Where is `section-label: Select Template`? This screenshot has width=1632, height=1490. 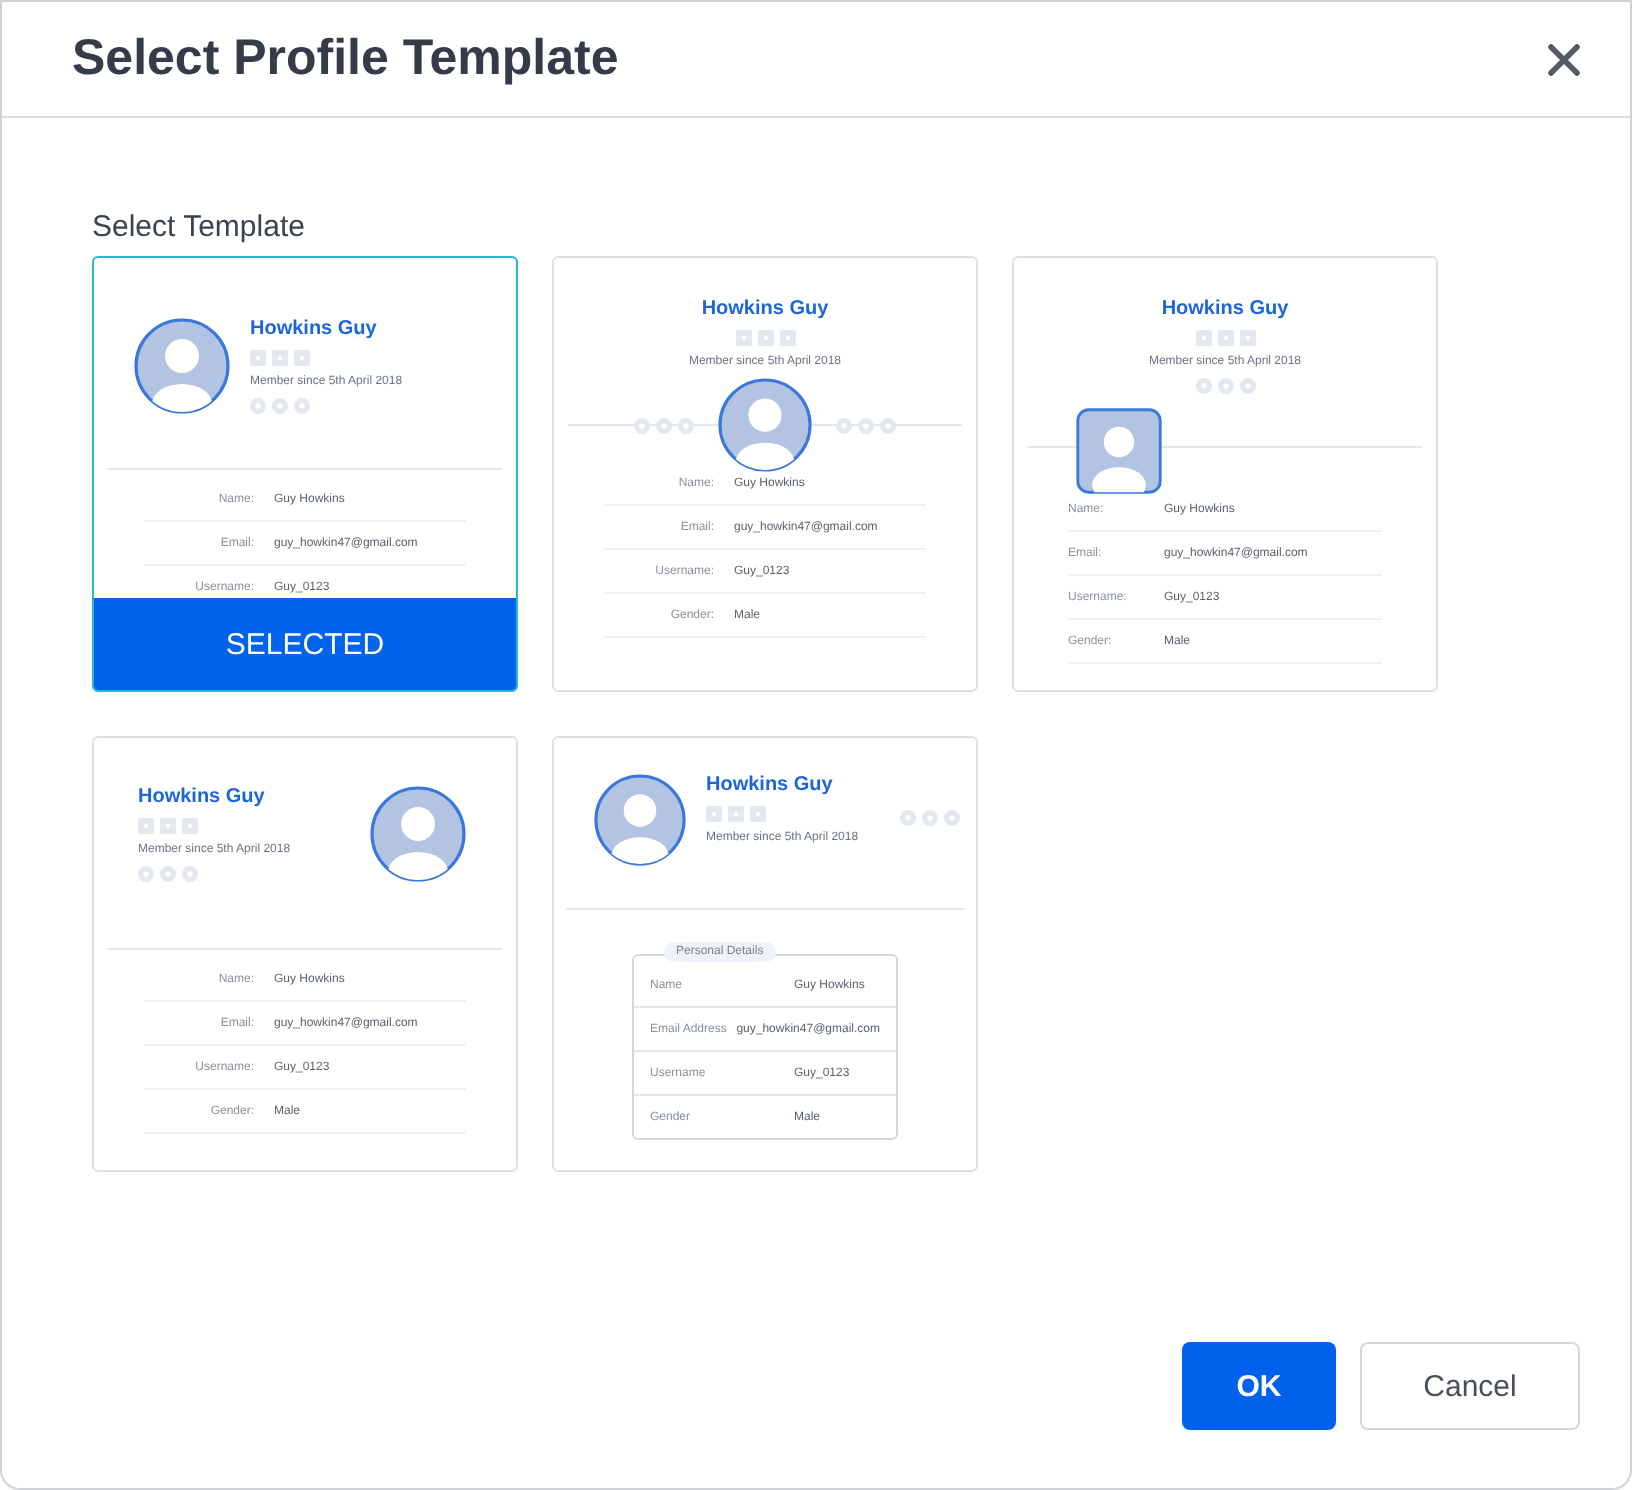 section-label: Select Template is located at coordinates (198, 227).